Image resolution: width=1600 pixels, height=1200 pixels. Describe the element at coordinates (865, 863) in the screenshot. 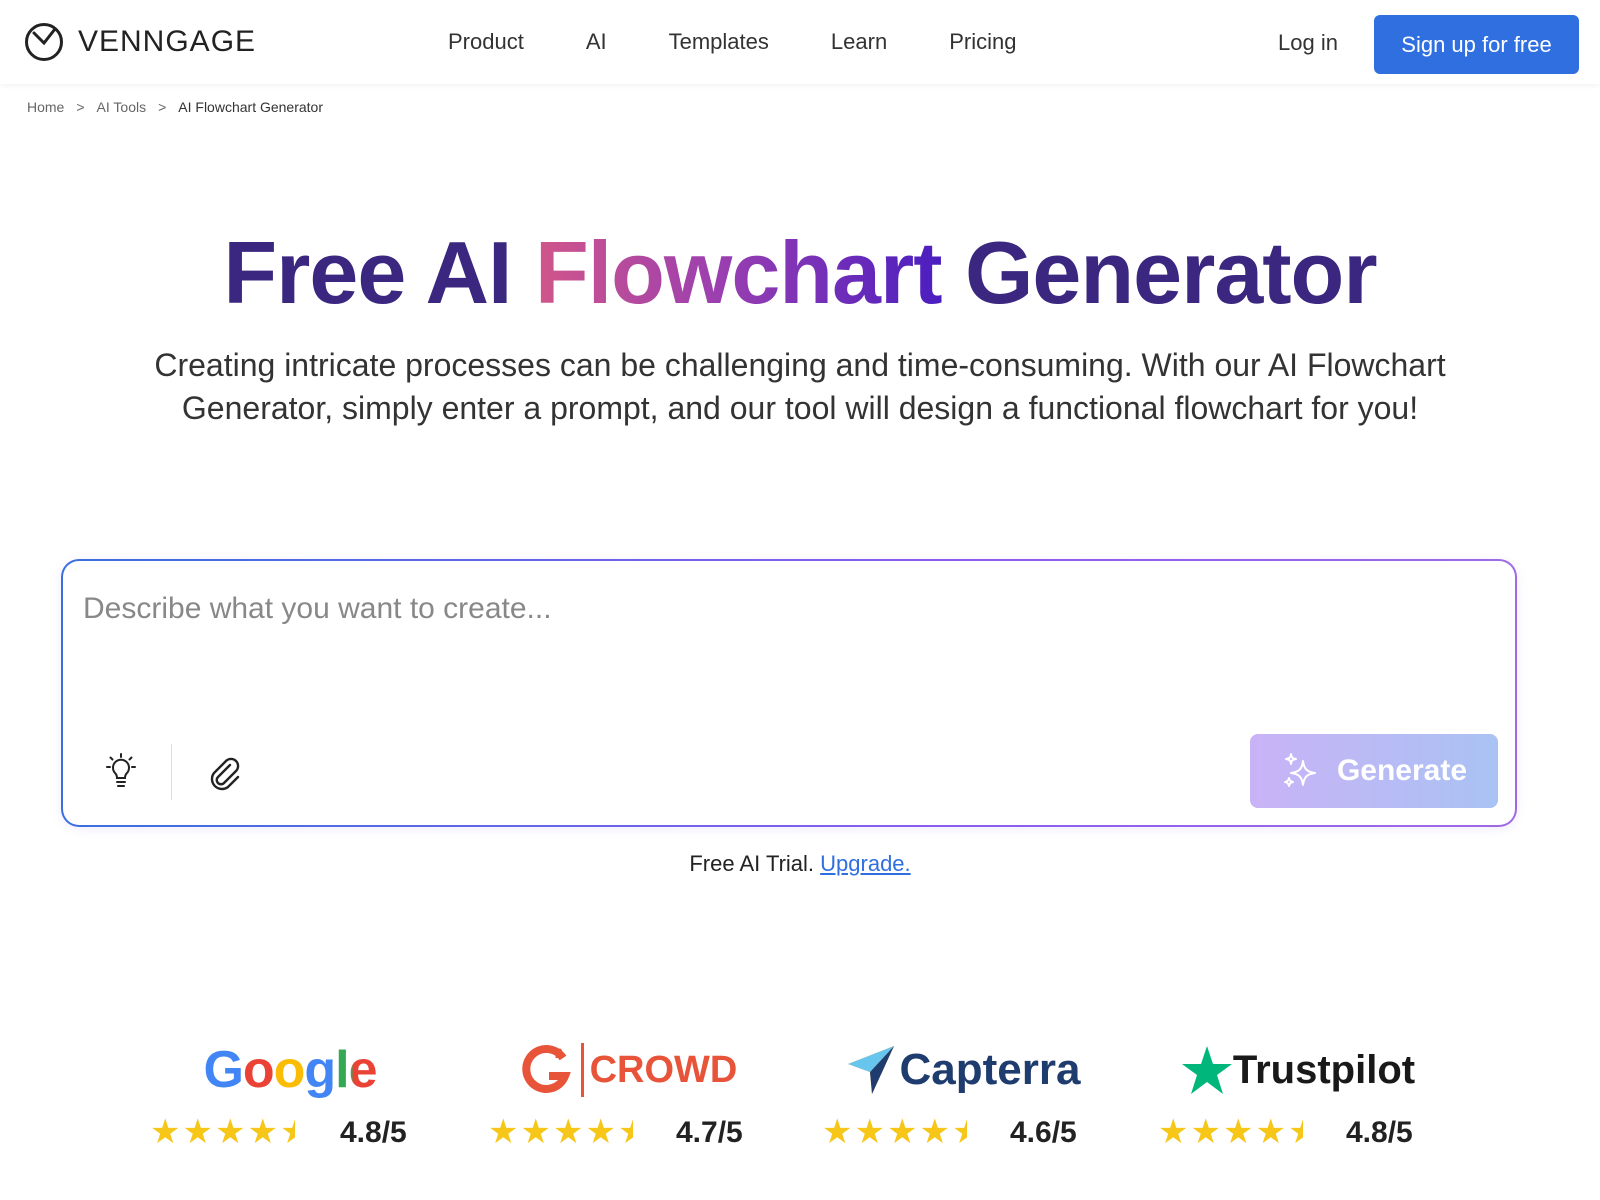

I see `upgrade-link: Upgrade.` at that location.